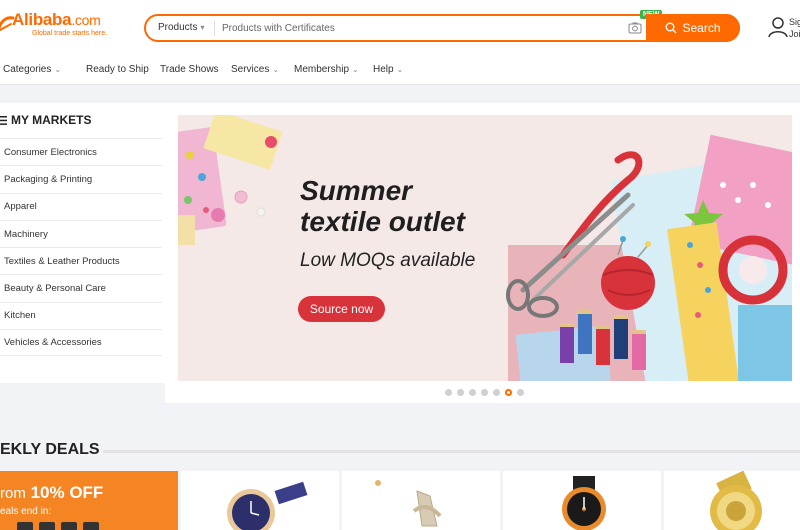 The height and width of the screenshot is (530, 800). Describe the element at coordinates (81, 287) in the screenshot. I see `market-item-beauty-personal-care: Beauty & Personal Care` at that location.